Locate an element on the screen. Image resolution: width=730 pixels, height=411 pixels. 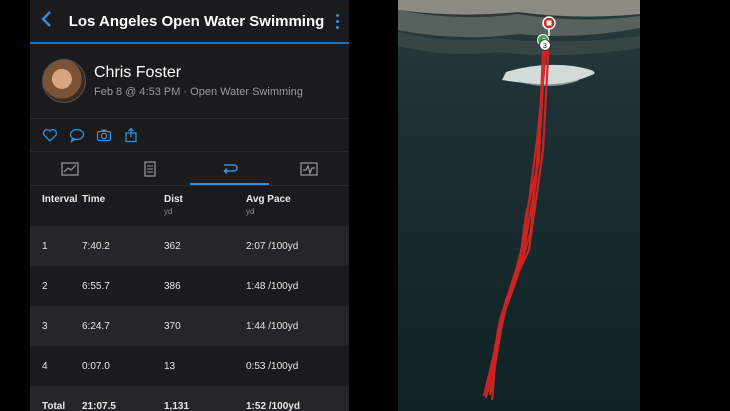
cell-pace: 0:53 /100yd is located at coordinates (272, 366).